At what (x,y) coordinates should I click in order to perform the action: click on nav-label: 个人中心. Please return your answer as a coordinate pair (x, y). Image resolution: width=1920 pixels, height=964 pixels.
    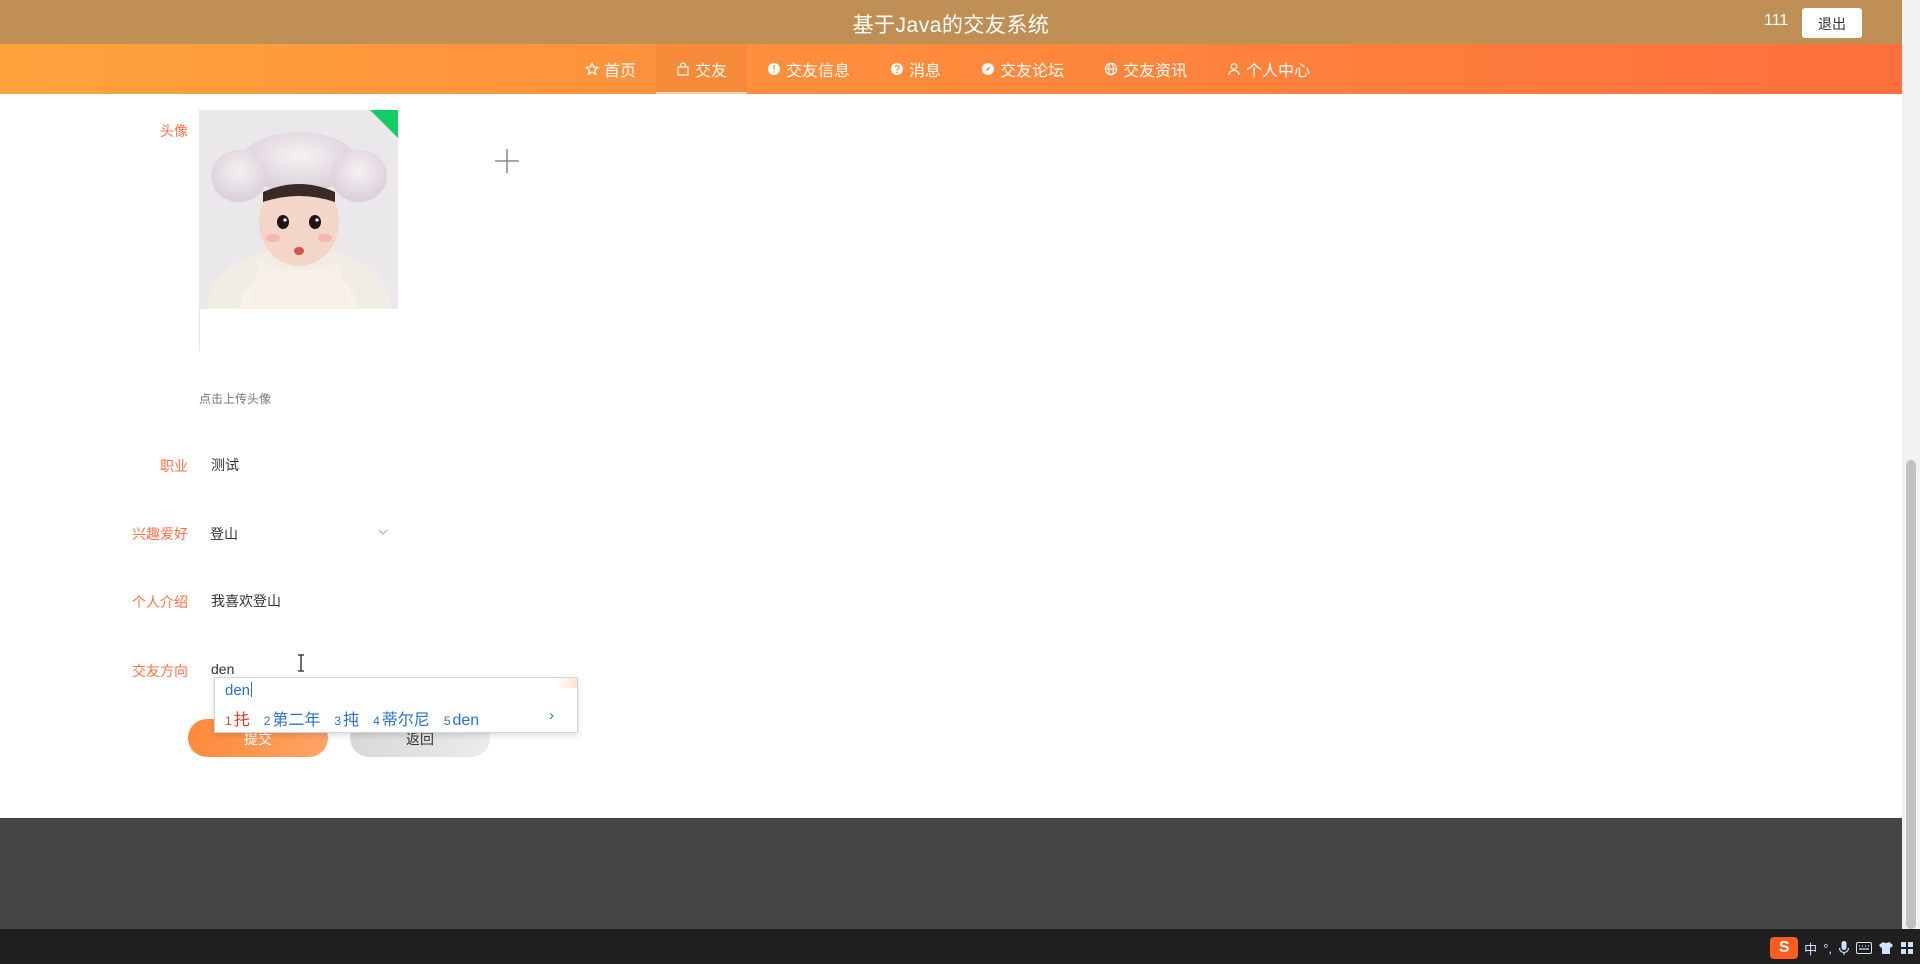
    Looking at the image, I should click on (1278, 71).